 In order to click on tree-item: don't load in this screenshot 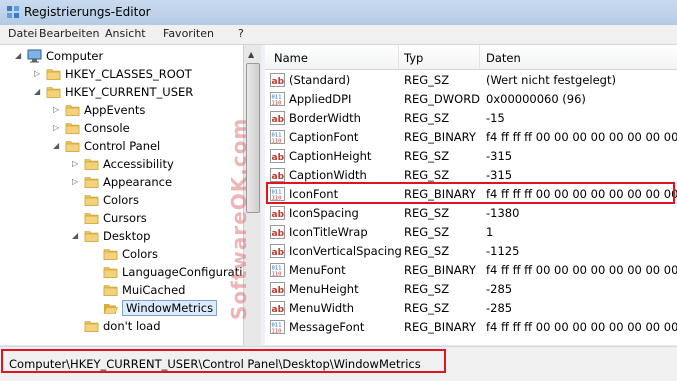, I will do `click(120, 327)`.